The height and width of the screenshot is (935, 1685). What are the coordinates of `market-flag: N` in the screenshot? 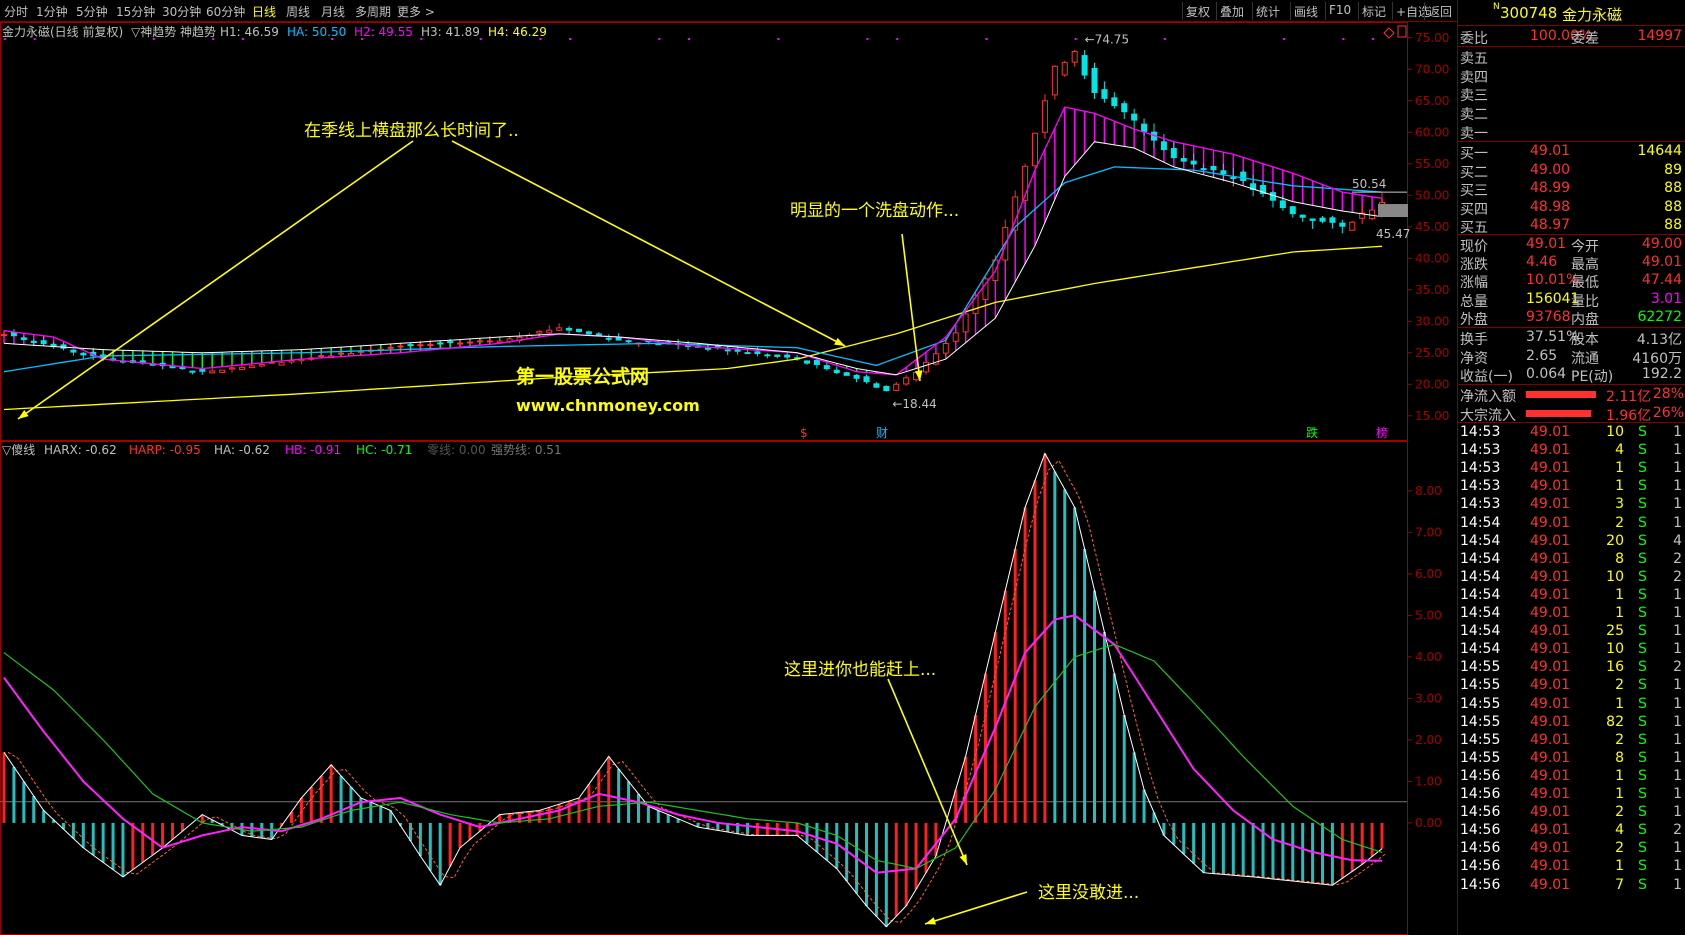 It's located at (1496, 7).